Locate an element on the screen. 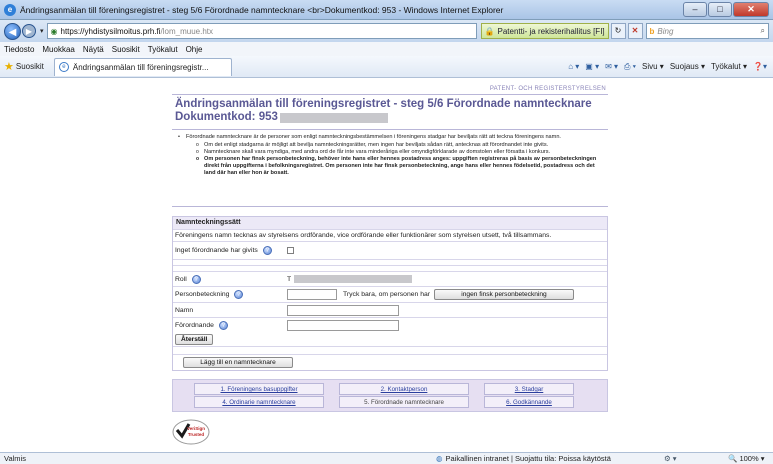 This screenshot has height=464, width=773. not-given-row: Inget förordnande har givits ? is located at coordinates (390, 250).